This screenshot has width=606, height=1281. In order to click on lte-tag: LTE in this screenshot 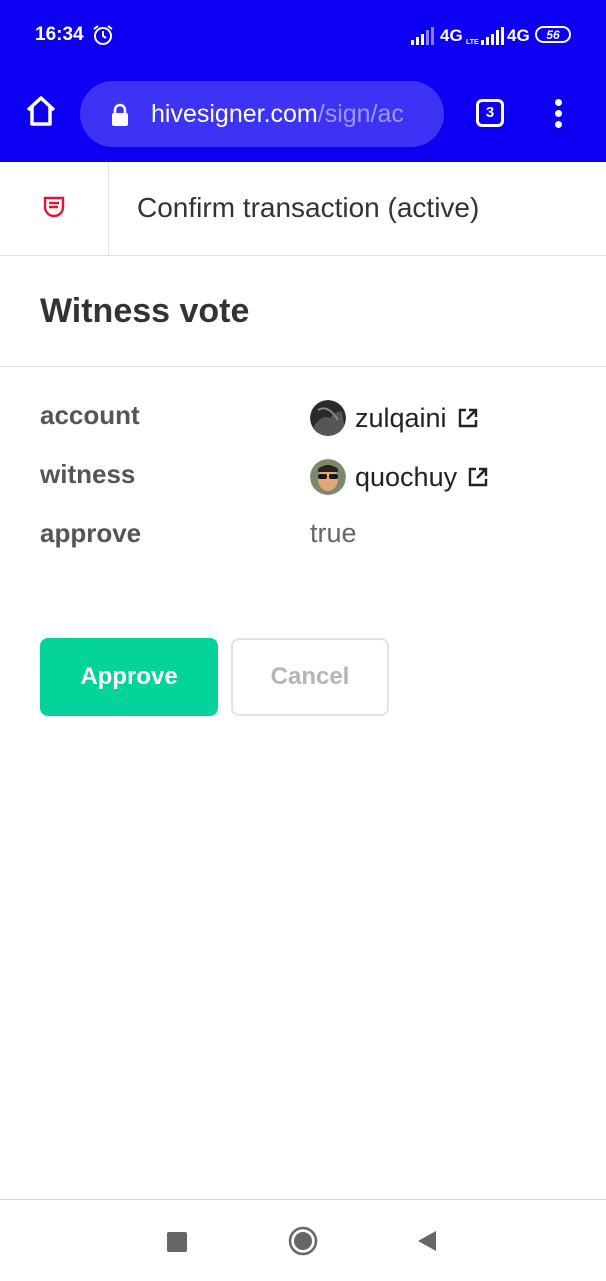, I will do `click(472, 42)`.